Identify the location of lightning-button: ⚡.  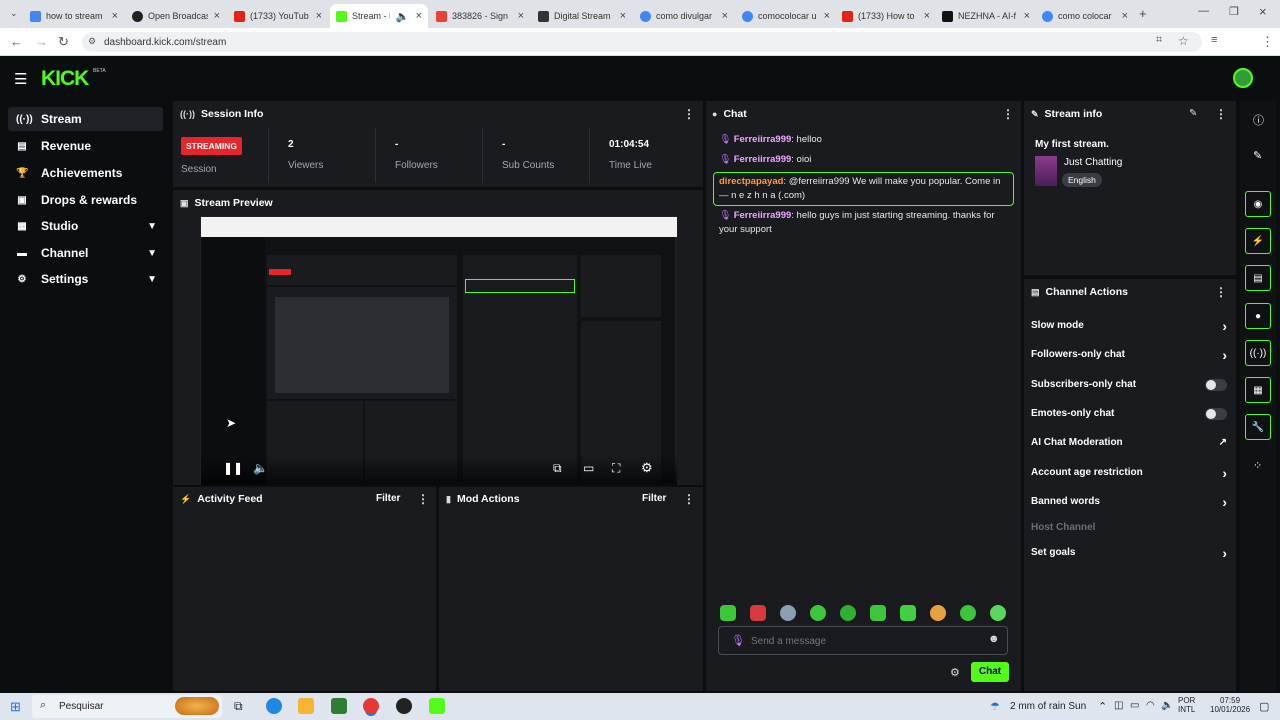
(1258, 241).